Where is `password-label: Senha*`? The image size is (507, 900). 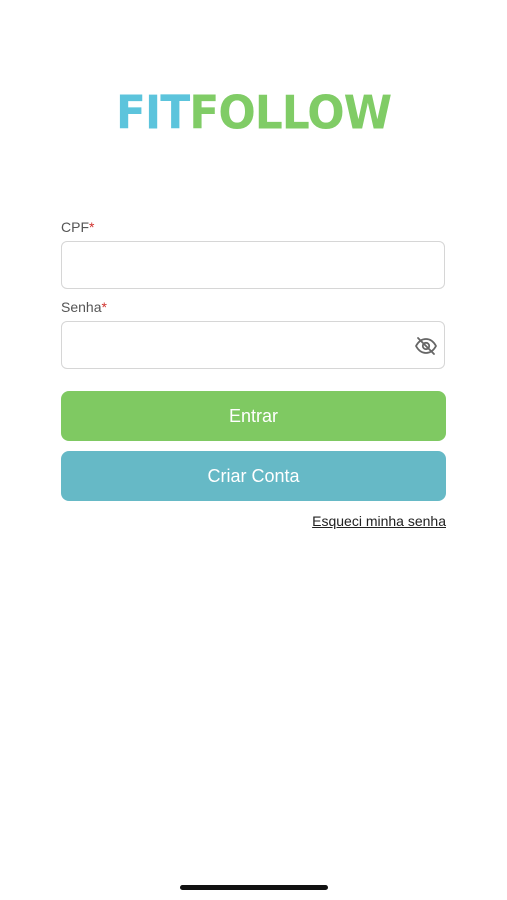
password-label: Senha* is located at coordinates (84, 307).